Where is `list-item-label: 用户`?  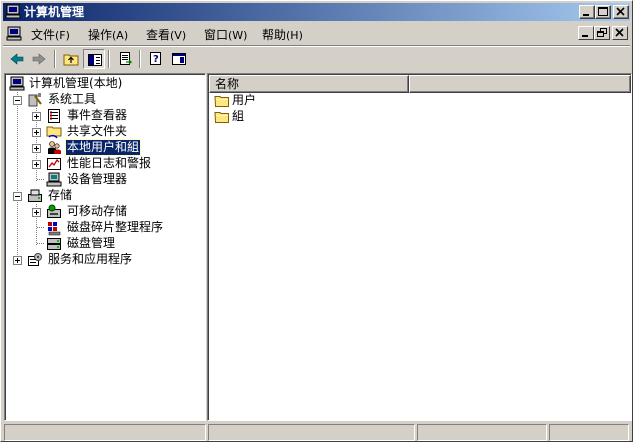
list-item-label: 用户 is located at coordinates (244, 100).